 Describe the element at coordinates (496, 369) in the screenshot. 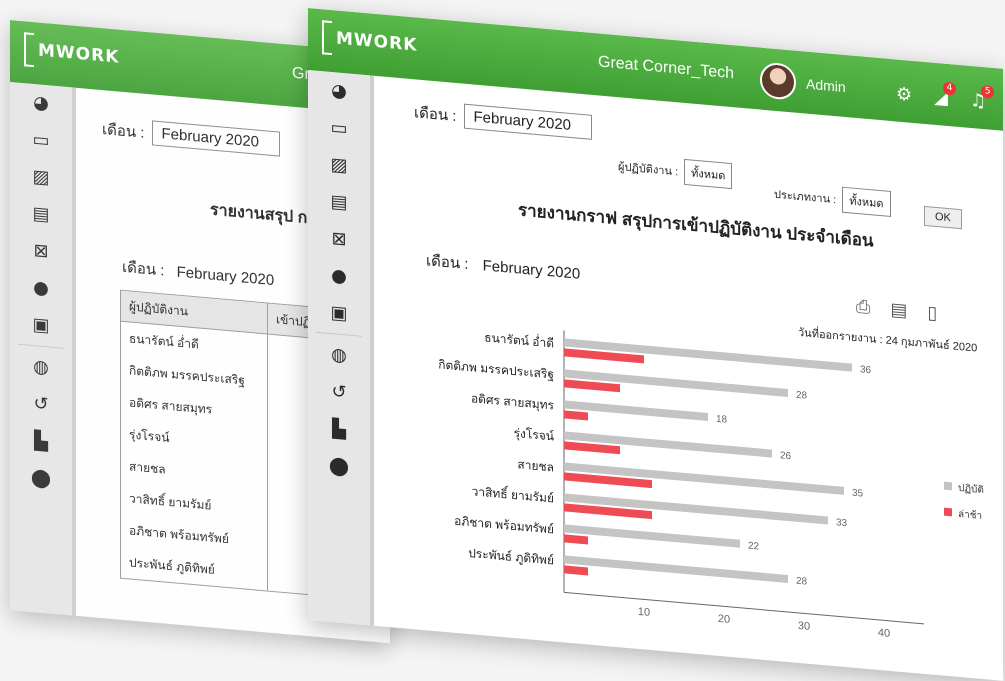

I see `category-label: กิตติภพ มรรคประเสริฐ` at that location.